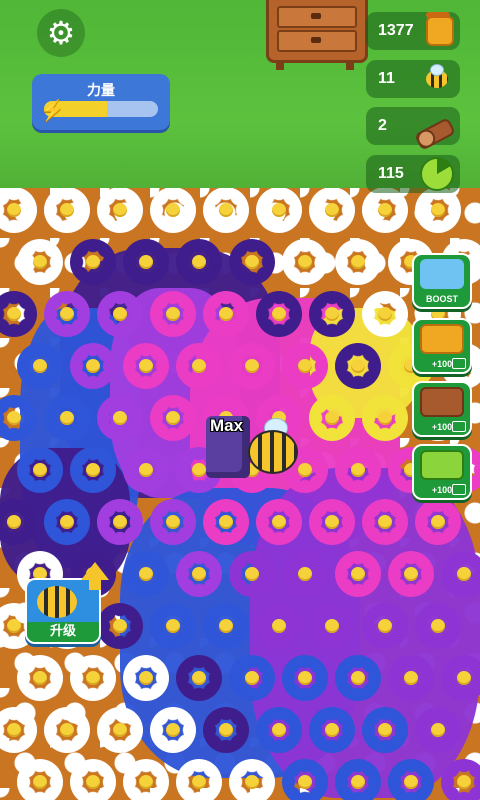 Image resolution: width=480 pixels, height=800 pixels. Describe the element at coordinates (442, 409) in the screenshot. I see `log-reward-button: +100` at that location.